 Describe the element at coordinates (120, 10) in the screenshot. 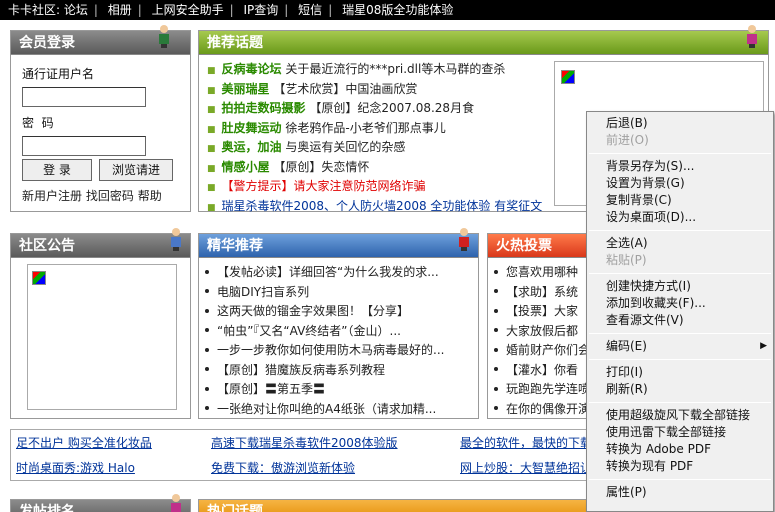

I see `nav-link-album: 相册` at that location.